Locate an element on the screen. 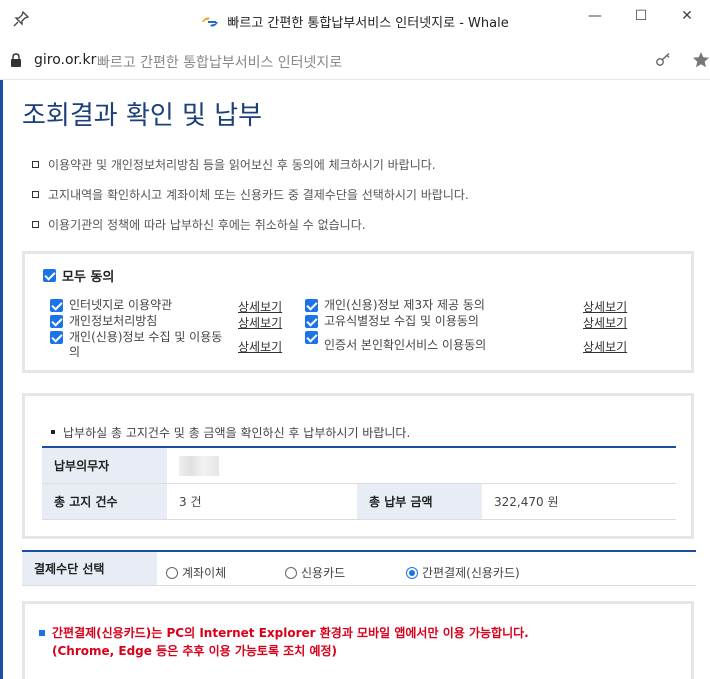 The height and width of the screenshot is (679, 710). term-checkbox-service: 인터넷지로 이용약관 is located at coordinates (111, 305).